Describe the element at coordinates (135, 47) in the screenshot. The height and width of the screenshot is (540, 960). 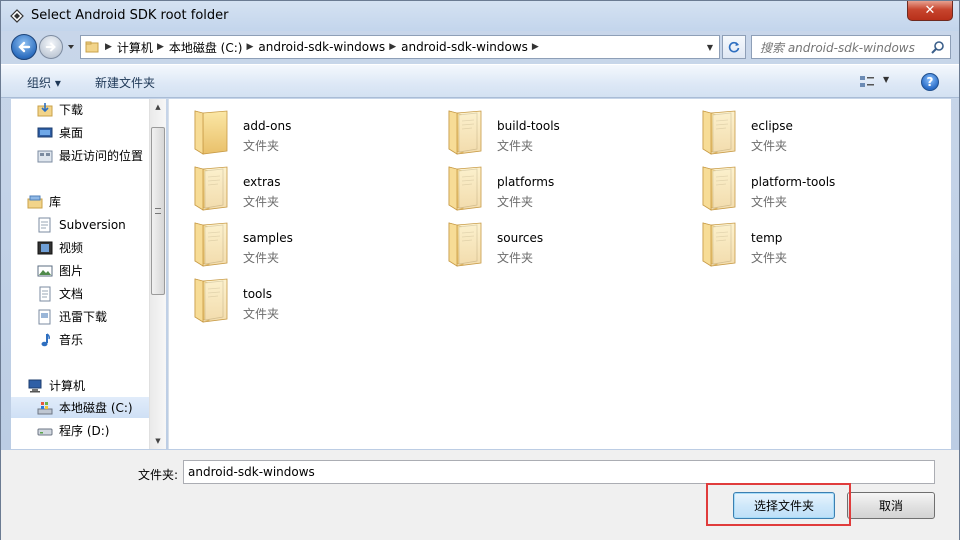
I see `breadcrumb-item-computer: 计算机` at that location.